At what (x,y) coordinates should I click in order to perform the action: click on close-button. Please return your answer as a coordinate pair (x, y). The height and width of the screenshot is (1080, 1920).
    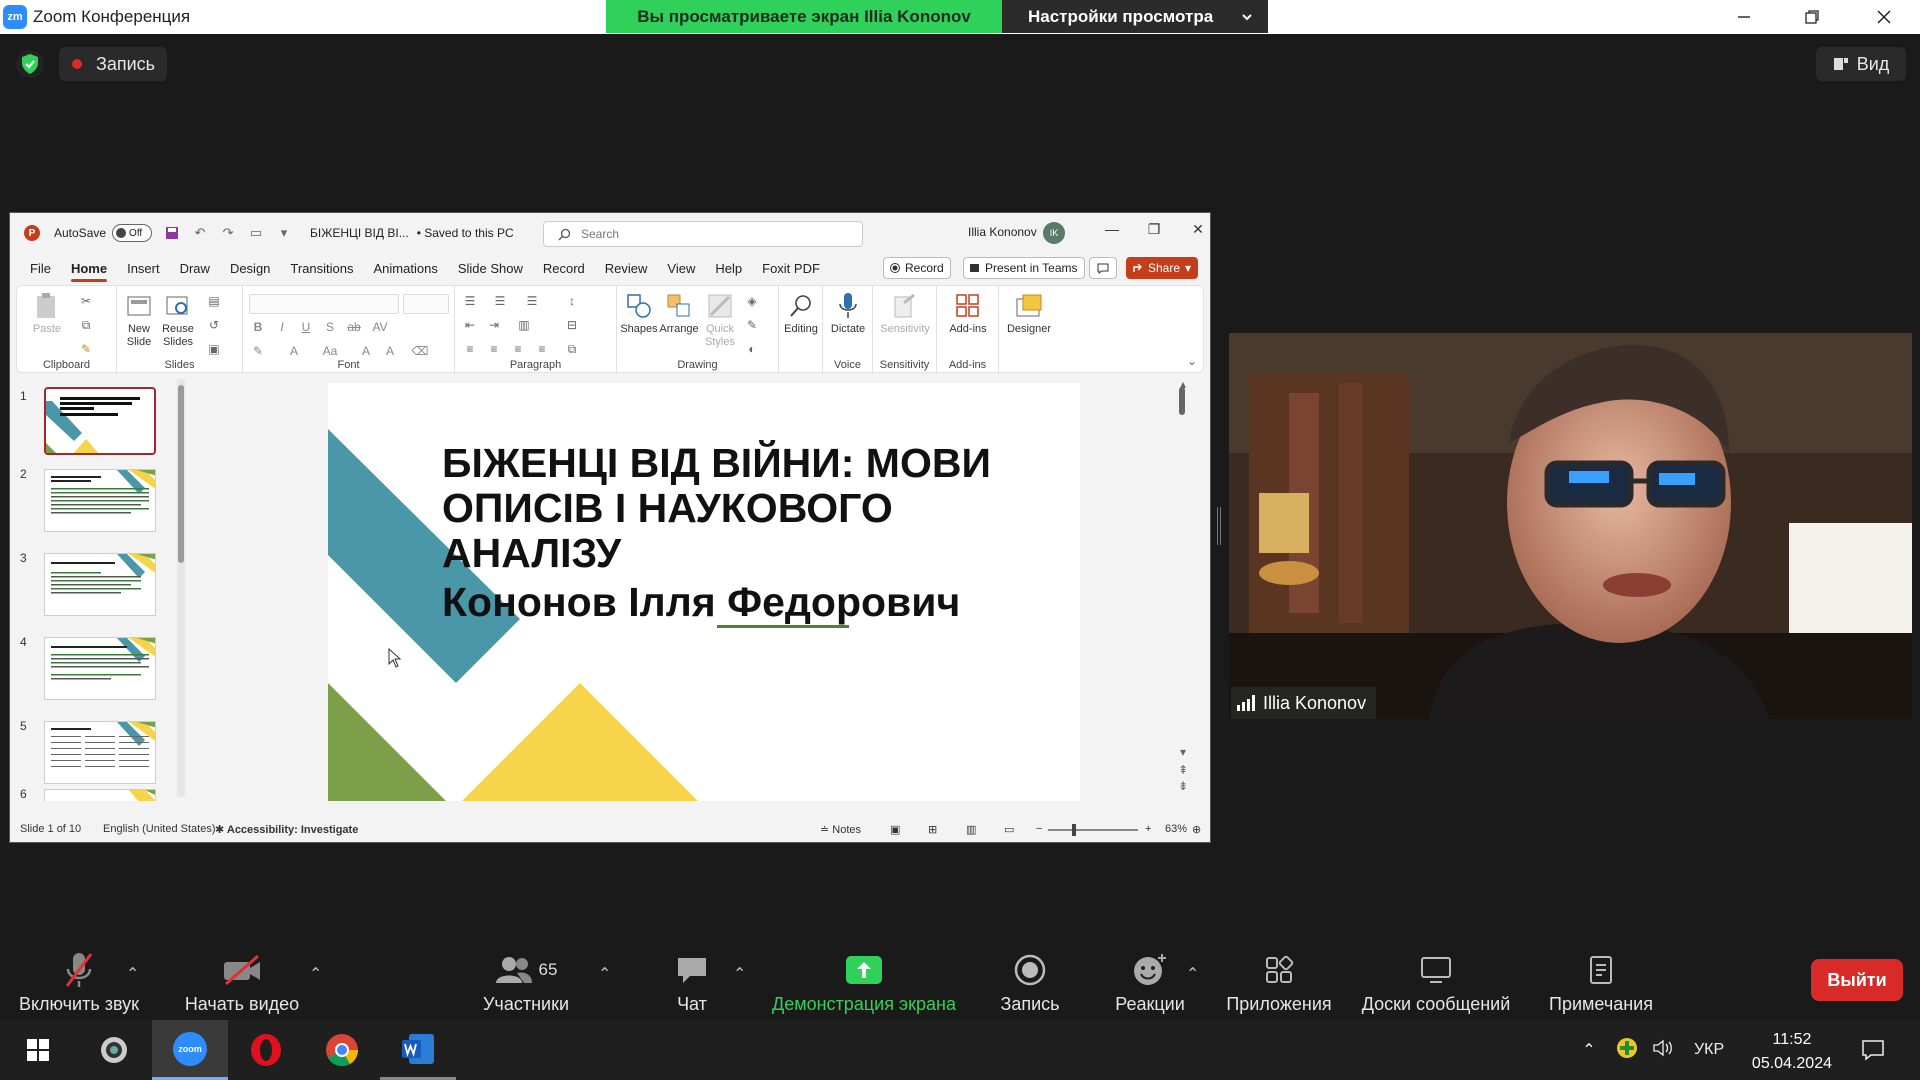
    Looking at the image, I should click on (1884, 17).